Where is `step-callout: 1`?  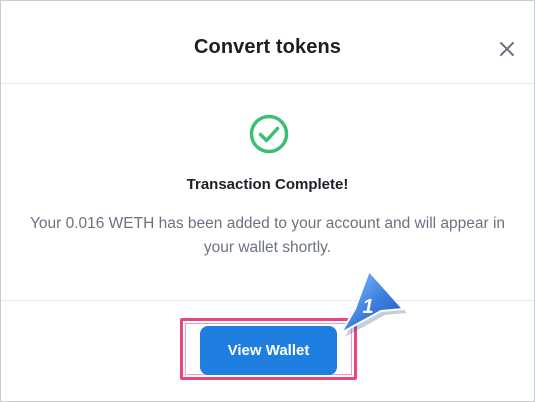
step-callout: 1 is located at coordinates (371, 304).